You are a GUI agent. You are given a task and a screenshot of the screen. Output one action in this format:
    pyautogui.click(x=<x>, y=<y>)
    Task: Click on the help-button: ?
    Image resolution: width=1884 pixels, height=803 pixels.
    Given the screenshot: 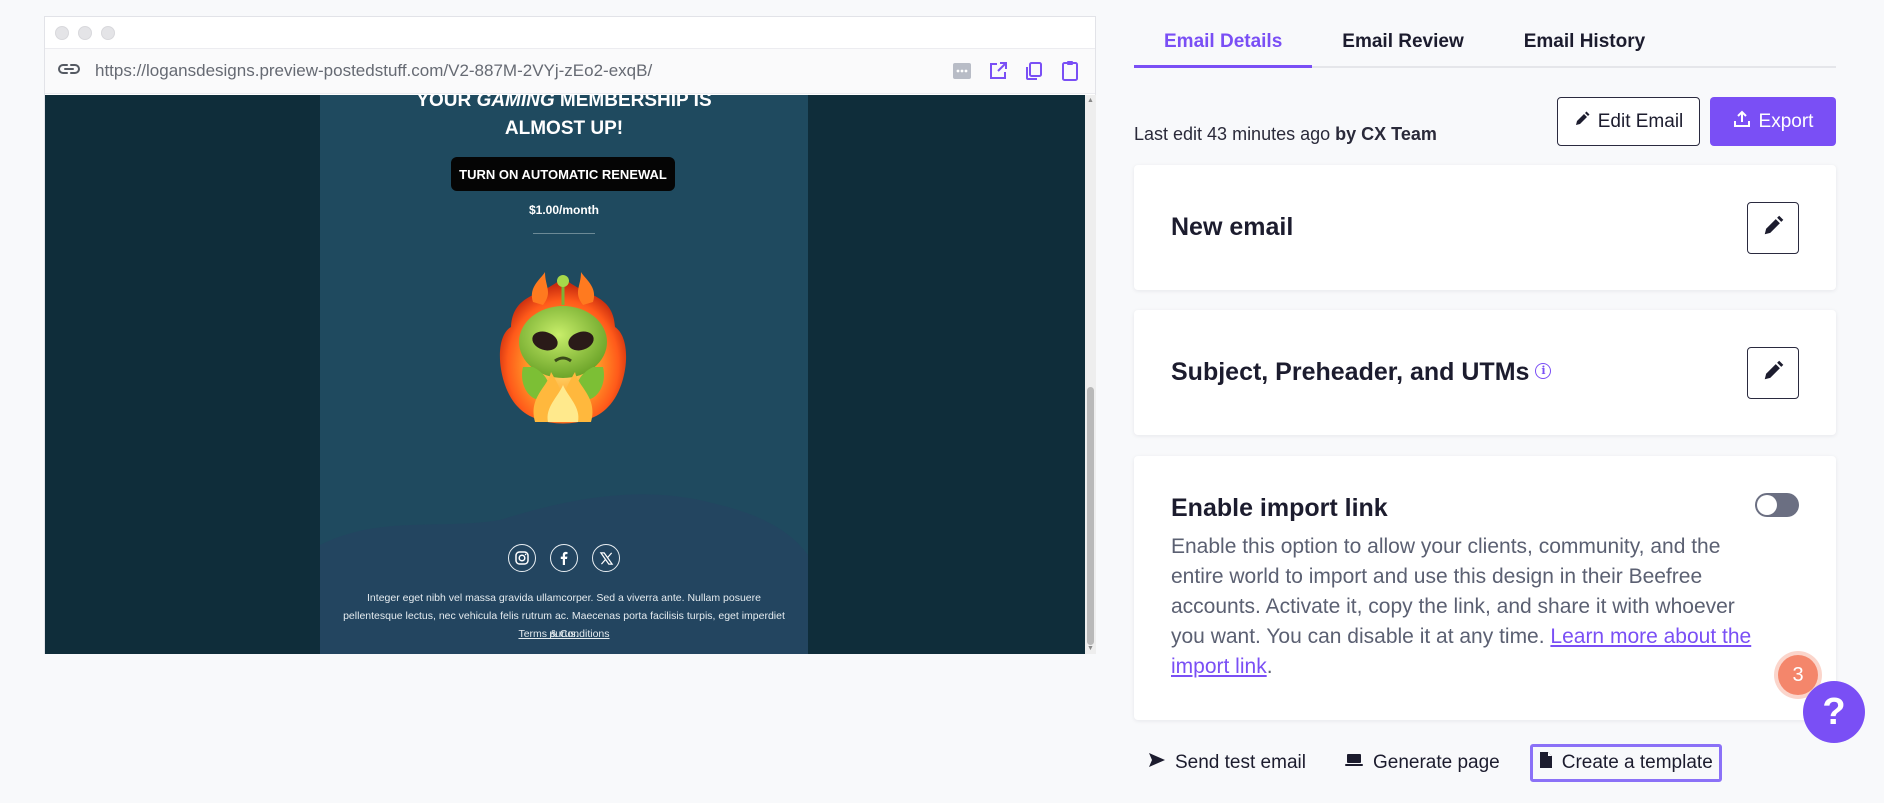 What is the action you would take?
    pyautogui.click(x=1834, y=712)
    